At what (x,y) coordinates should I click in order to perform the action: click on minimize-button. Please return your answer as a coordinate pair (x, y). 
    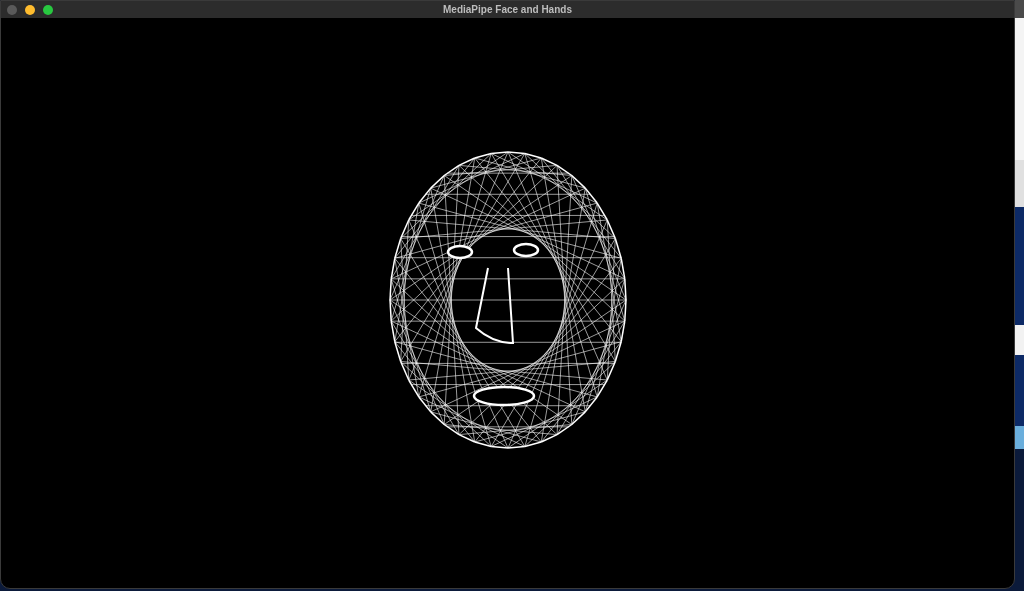
    Looking at the image, I should click on (30, 9).